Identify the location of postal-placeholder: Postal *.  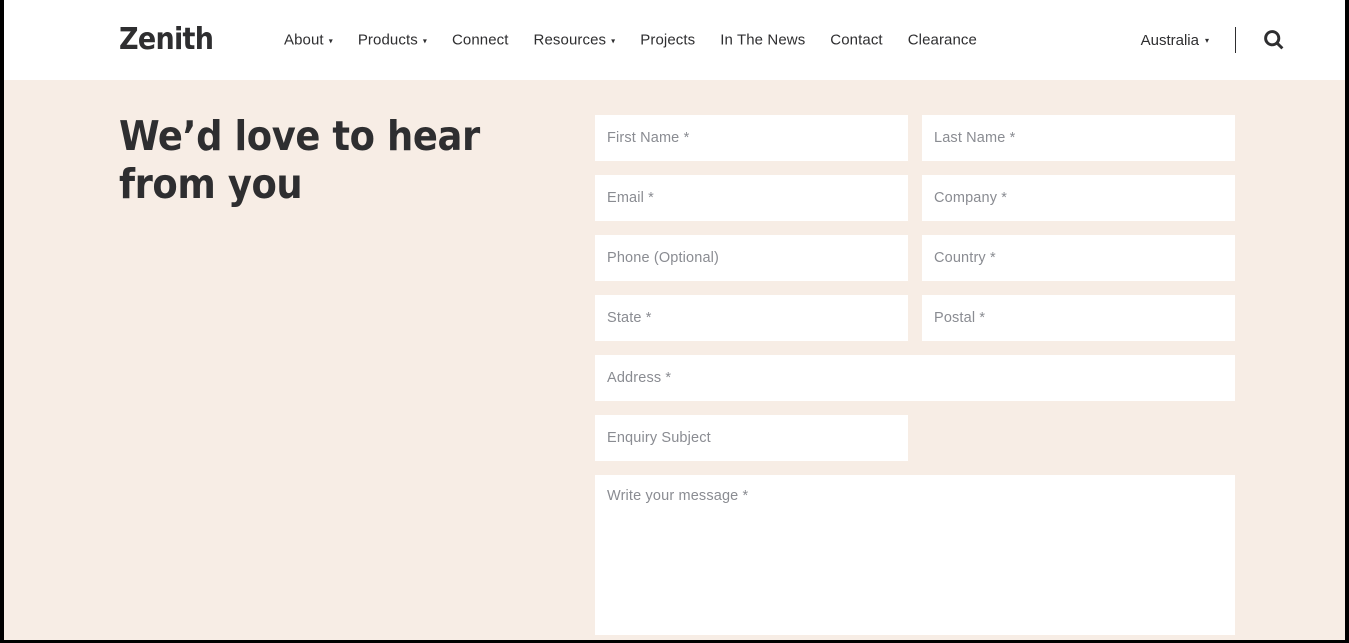
(960, 318).